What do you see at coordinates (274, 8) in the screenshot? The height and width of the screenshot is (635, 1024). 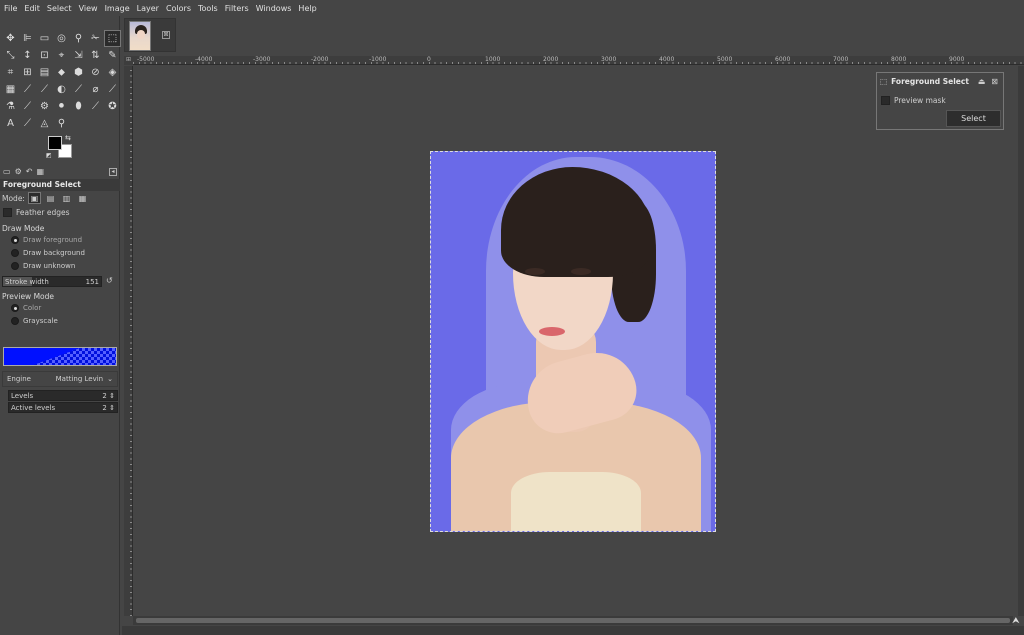 I see `menu-windows: Windows` at bounding box center [274, 8].